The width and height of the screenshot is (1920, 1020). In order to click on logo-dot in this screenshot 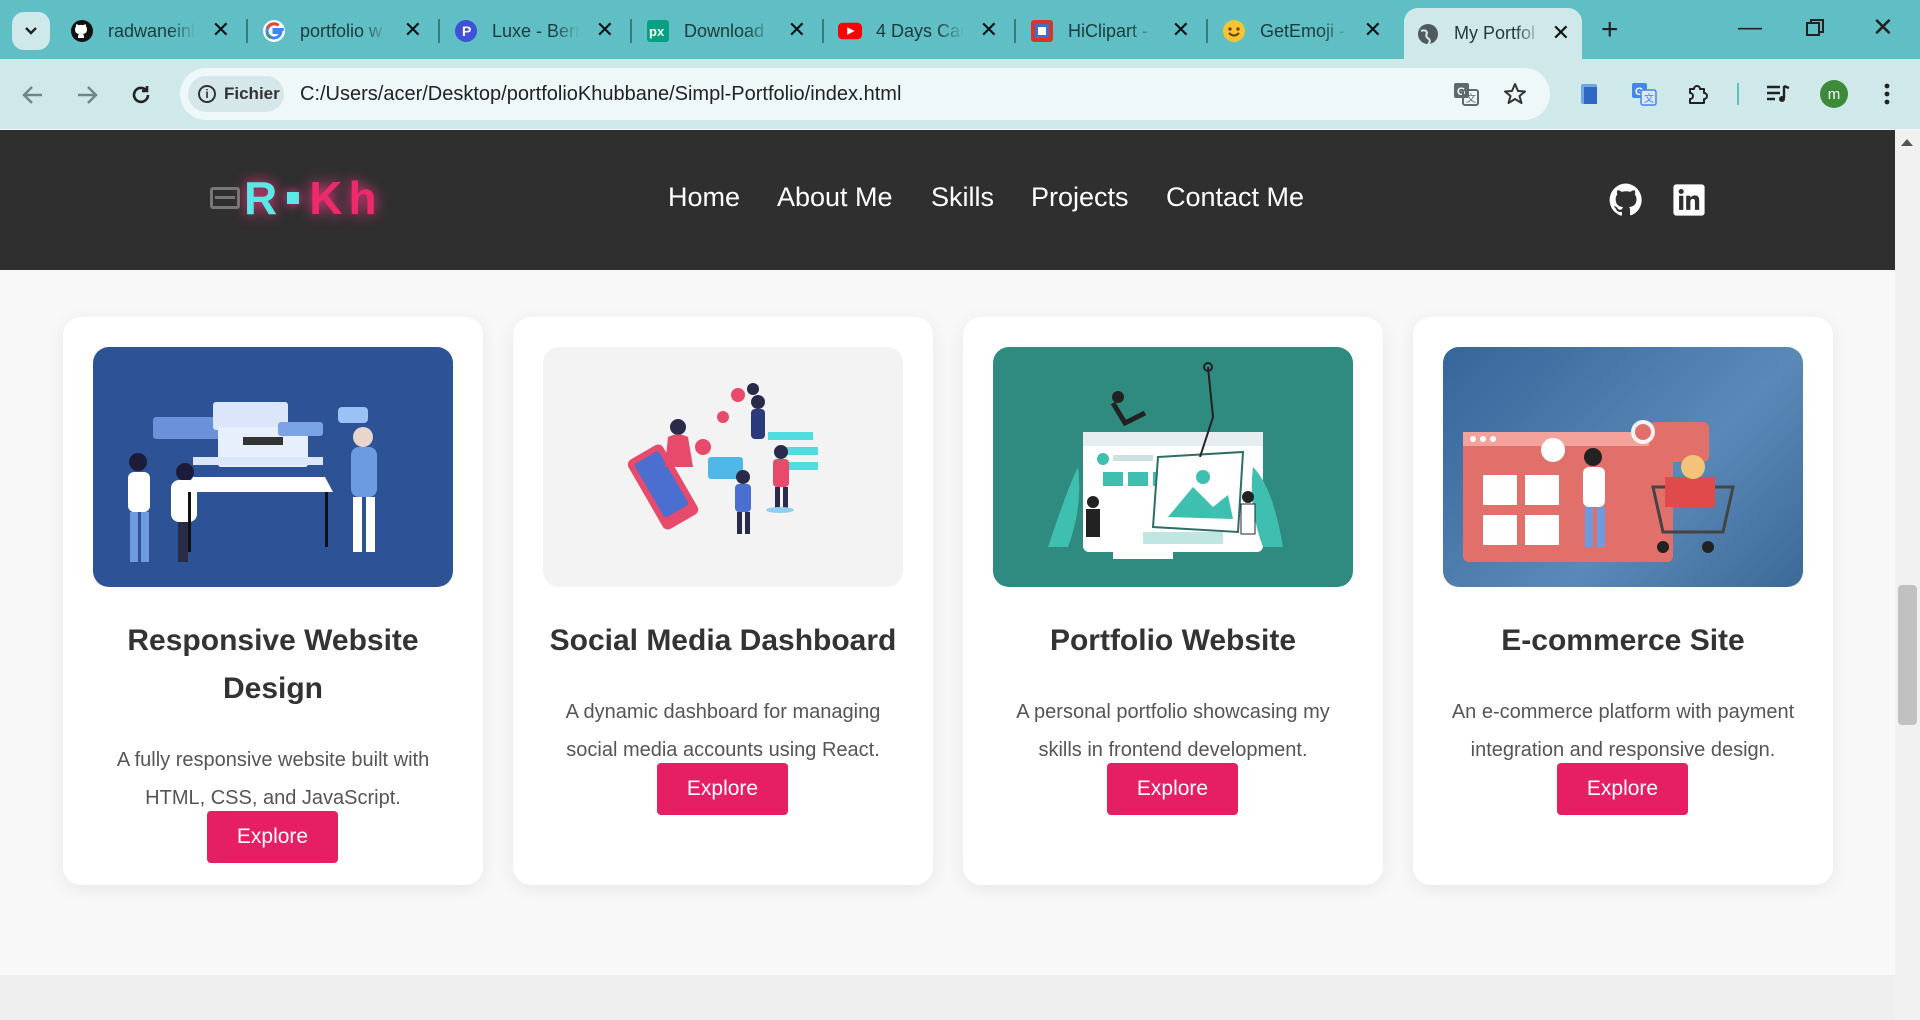, I will do `click(293, 198)`.